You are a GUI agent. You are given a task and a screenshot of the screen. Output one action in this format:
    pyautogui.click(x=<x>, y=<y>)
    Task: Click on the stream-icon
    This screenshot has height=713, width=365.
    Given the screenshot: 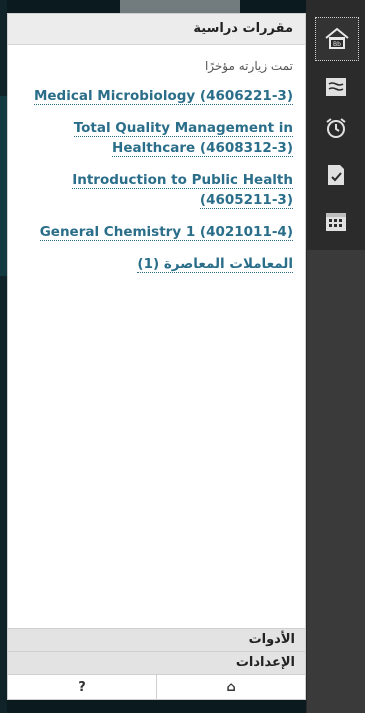 What is the action you would take?
    pyautogui.click(x=336, y=87)
    